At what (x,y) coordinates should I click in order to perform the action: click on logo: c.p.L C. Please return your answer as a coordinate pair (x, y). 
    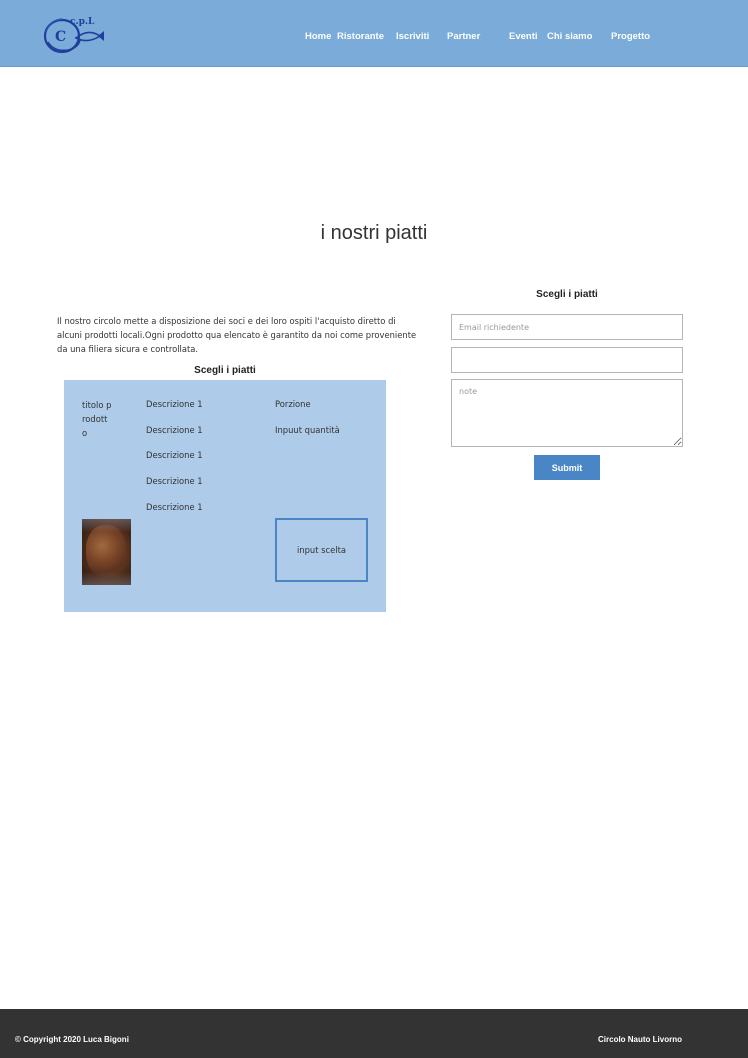
    Looking at the image, I should click on (73, 34).